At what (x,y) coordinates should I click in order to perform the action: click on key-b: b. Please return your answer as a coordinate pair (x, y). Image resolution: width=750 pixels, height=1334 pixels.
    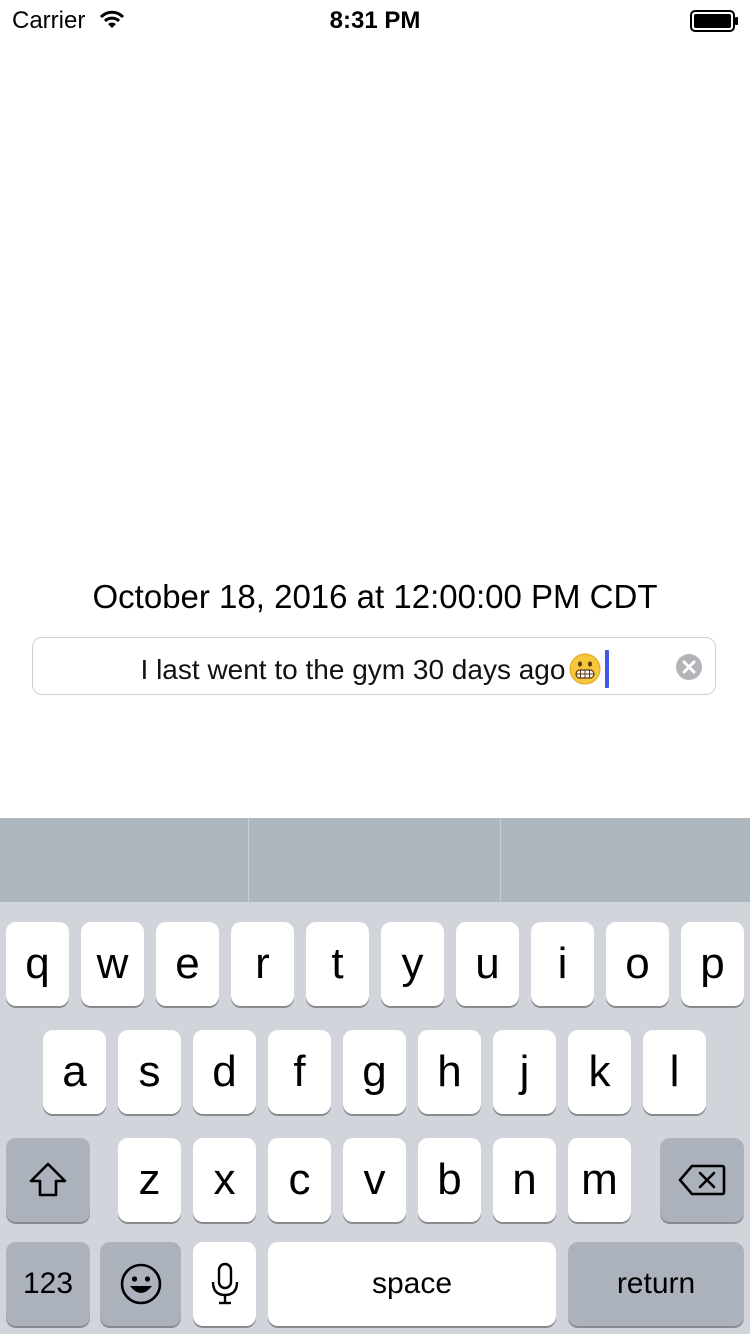
    Looking at the image, I should click on (449, 1180).